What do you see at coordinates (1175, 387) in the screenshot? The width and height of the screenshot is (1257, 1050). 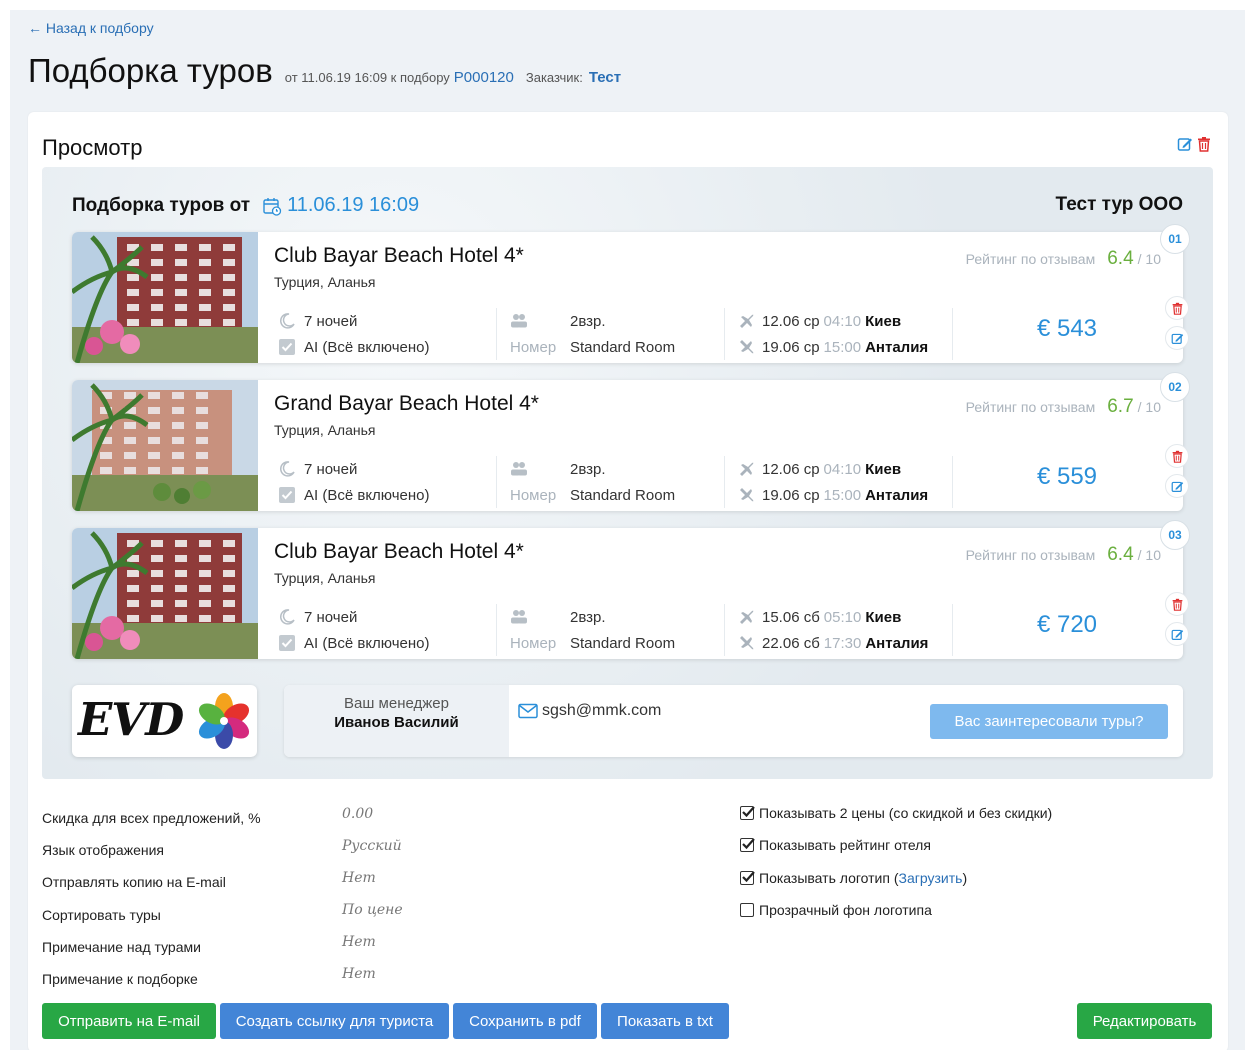 I see `tour-number-badge: 02` at bounding box center [1175, 387].